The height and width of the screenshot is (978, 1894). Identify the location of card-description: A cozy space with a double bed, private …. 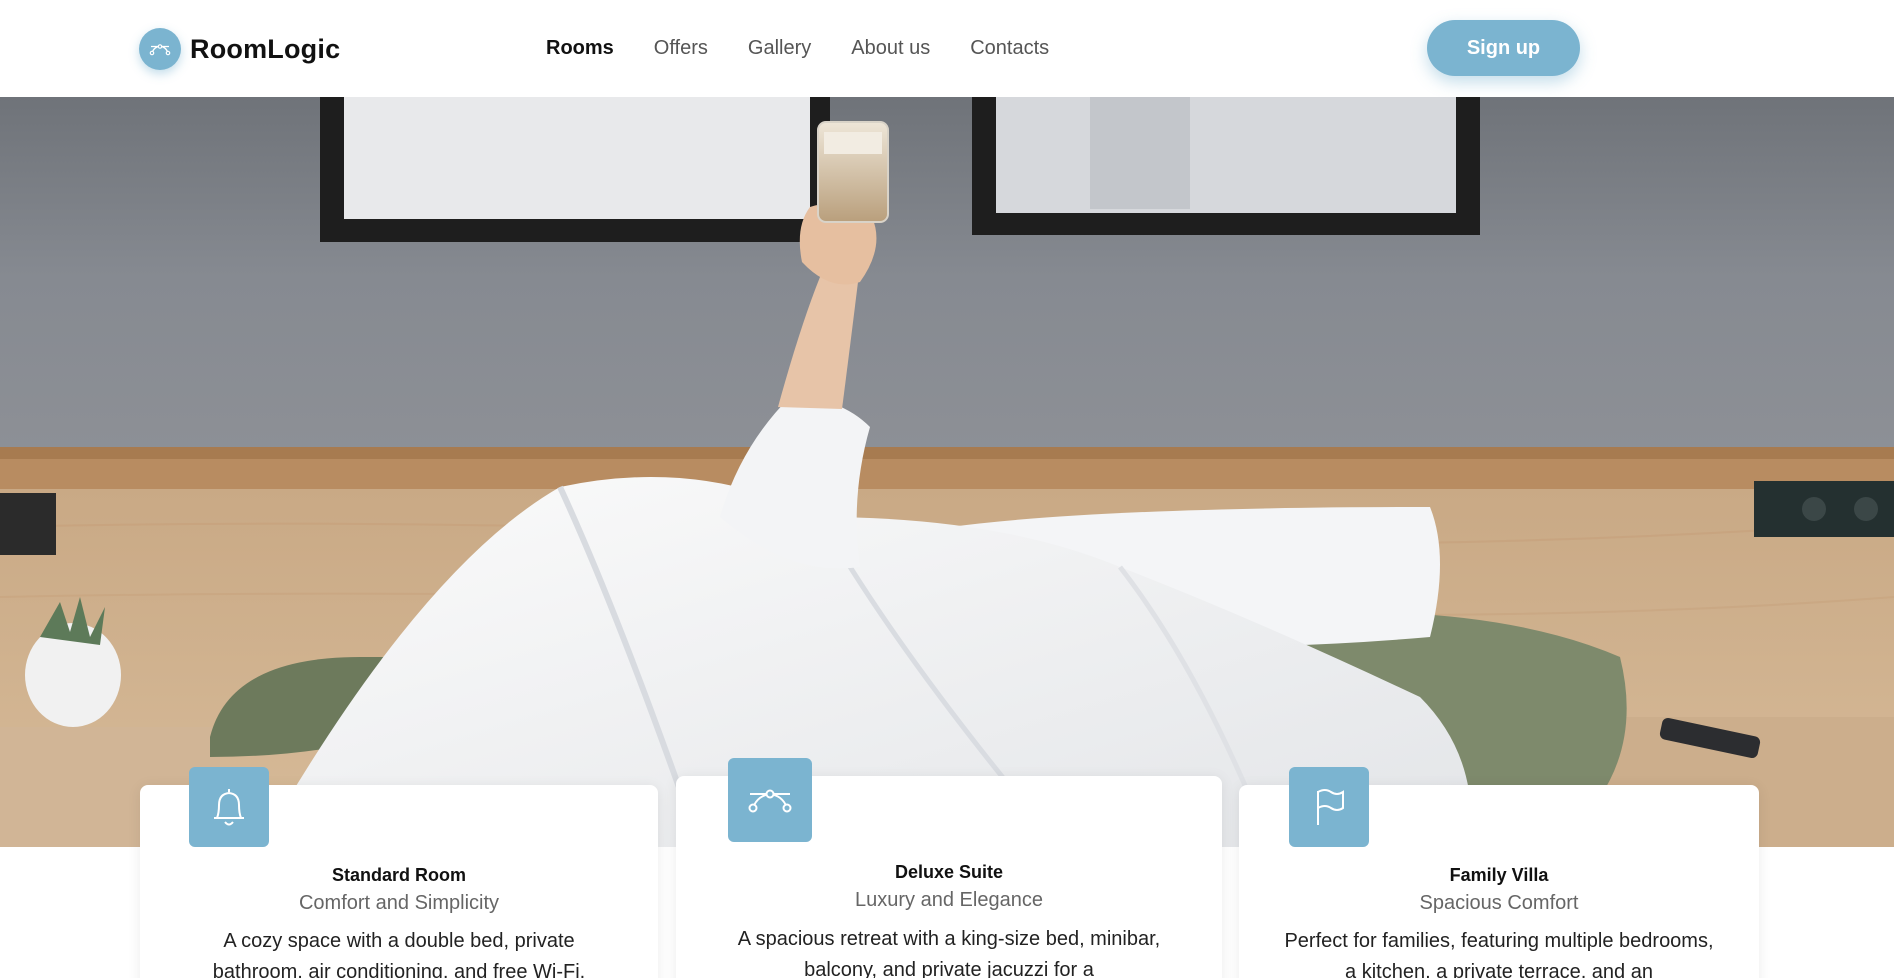
(399, 954).